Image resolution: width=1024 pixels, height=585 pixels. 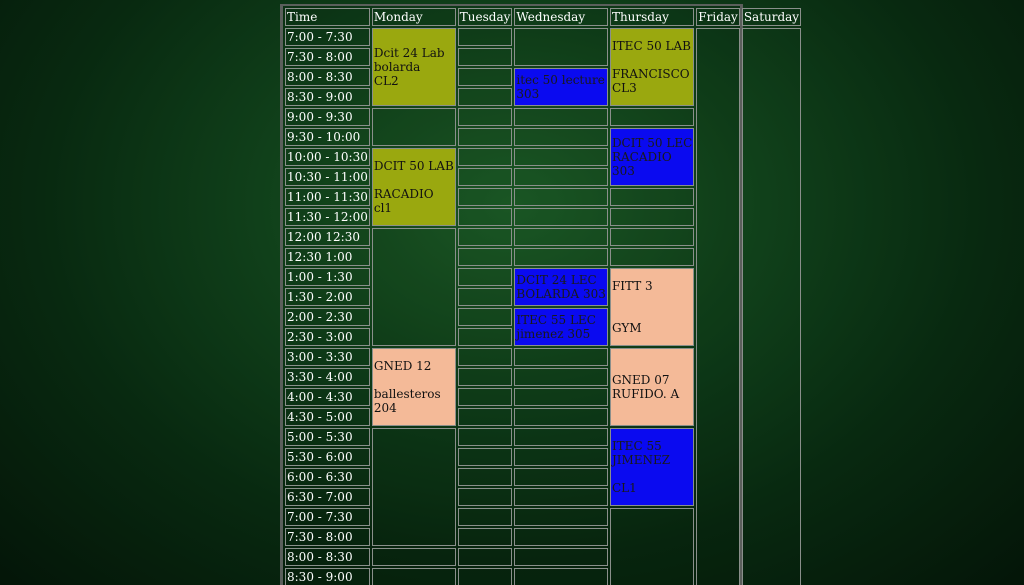 I want to click on time-slot: 4:30 - 5:00, so click(x=327, y=417).